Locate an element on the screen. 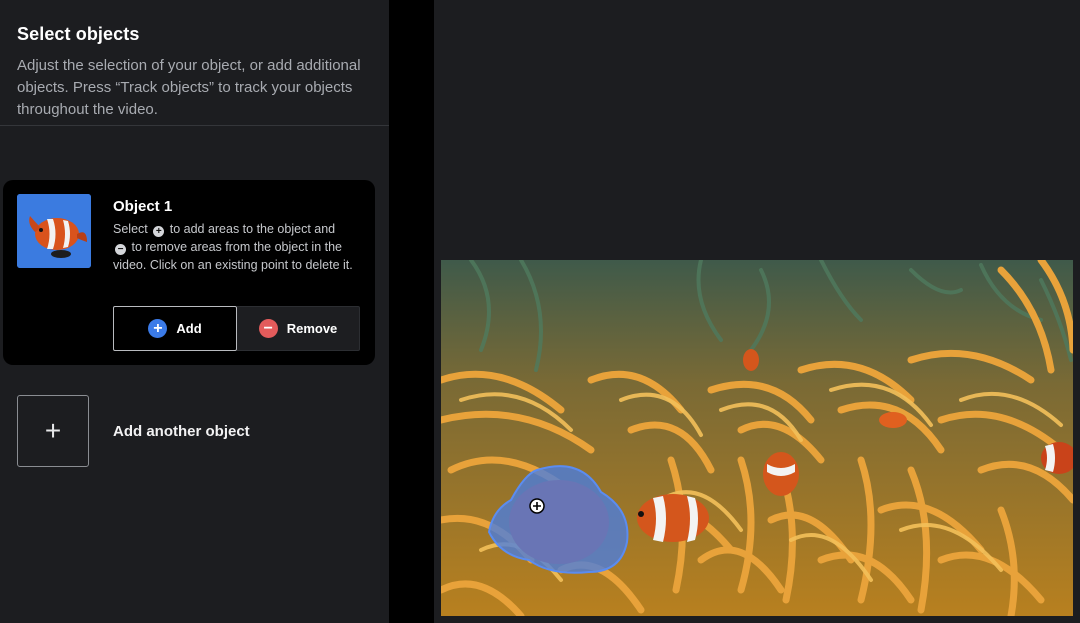 Image resolution: width=1080 pixels, height=623 pixels. object-title: Object 1 is located at coordinates (143, 206).